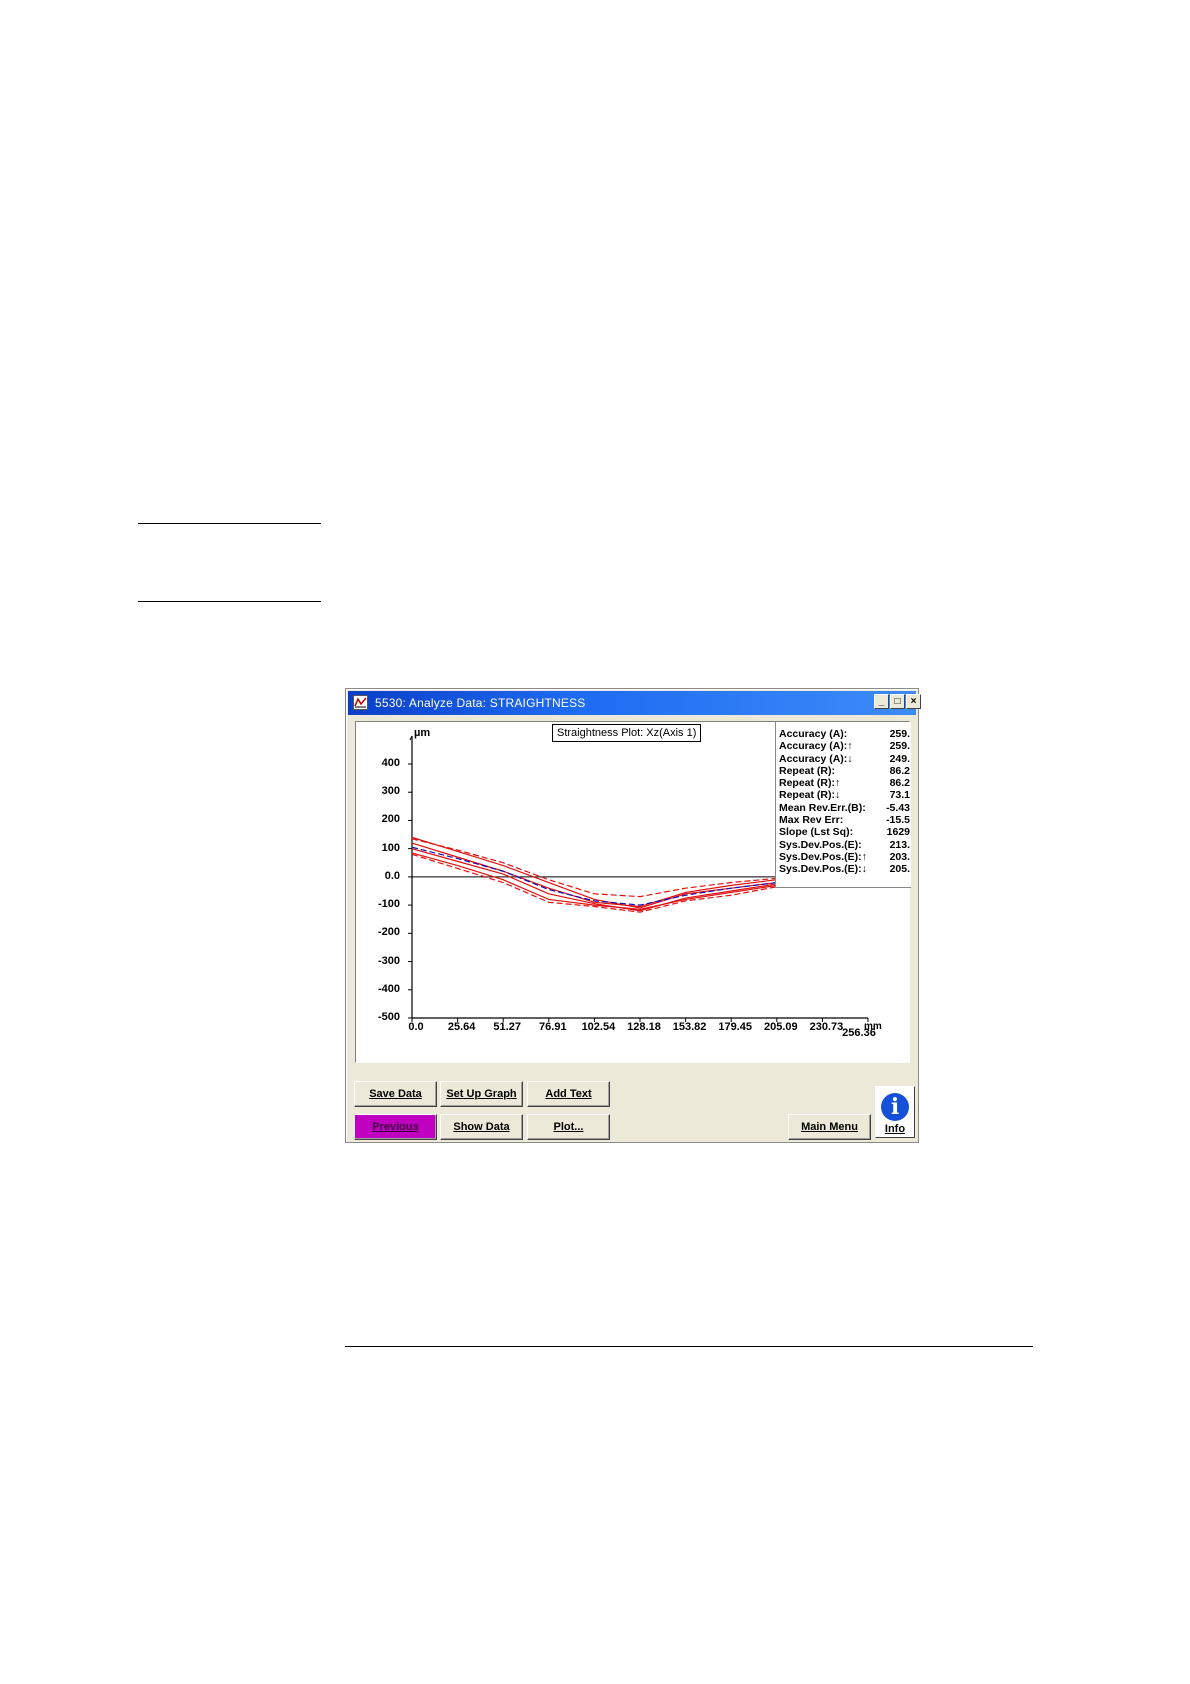 The width and height of the screenshot is (1190, 1684). What do you see at coordinates (899, 869) in the screenshot?
I see `stat-value: 205.` at bounding box center [899, 869].